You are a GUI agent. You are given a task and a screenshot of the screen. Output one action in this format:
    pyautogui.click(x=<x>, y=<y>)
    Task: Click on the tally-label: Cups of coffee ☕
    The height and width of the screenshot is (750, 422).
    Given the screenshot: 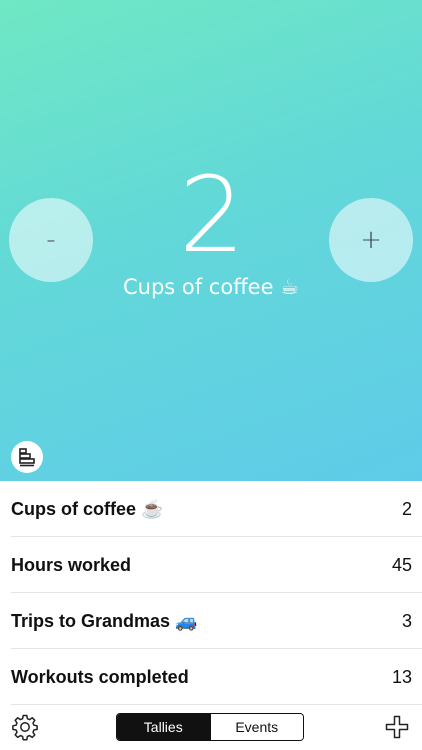 What is the action you would take?
    pyautogui.click(x=87, y=508)
    